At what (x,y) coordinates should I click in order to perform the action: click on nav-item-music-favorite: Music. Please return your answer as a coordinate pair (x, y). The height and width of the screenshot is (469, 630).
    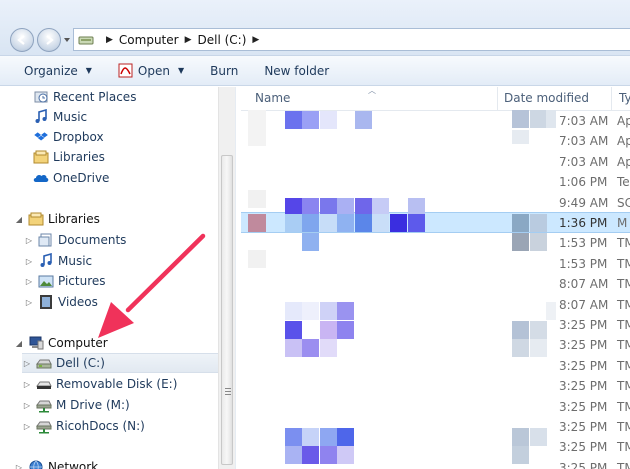
    Looking at the image, I should click on (60, 117).